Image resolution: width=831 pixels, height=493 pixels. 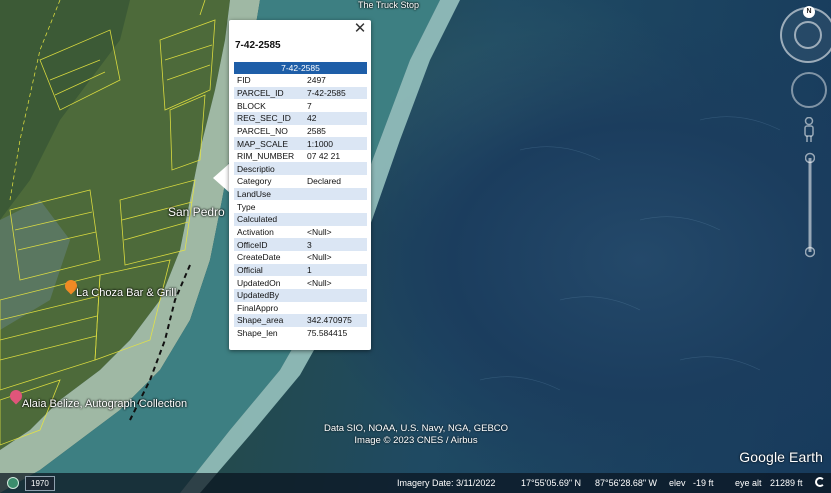 What do you see at coordinates (820, 482) in the screenshot?
I see `loading-spinner-icon` at bounding box center [820, 482].